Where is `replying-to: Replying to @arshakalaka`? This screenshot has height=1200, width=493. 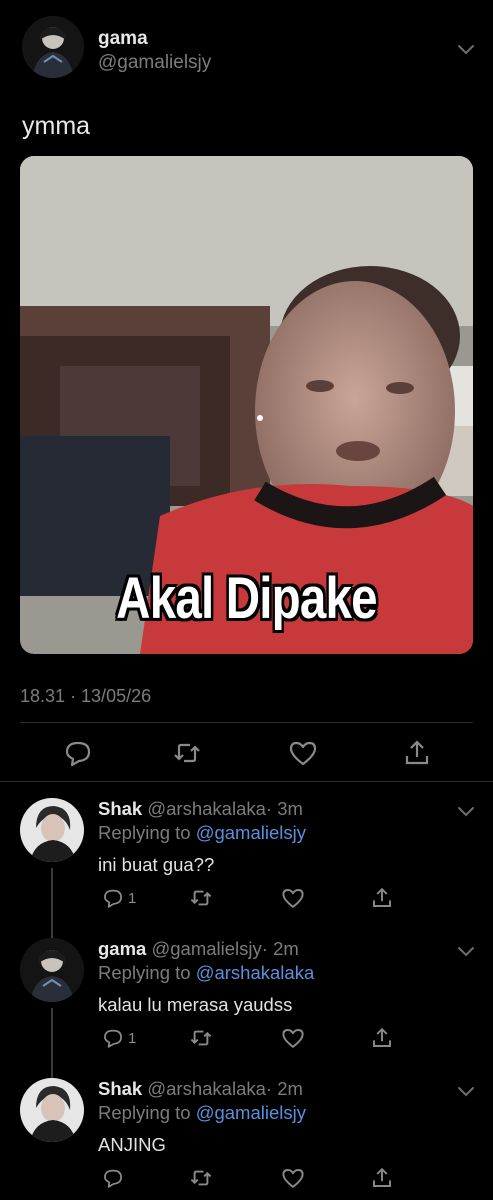
replying-to: Replying to @arshakalaka is located at coordinates (206, 972).